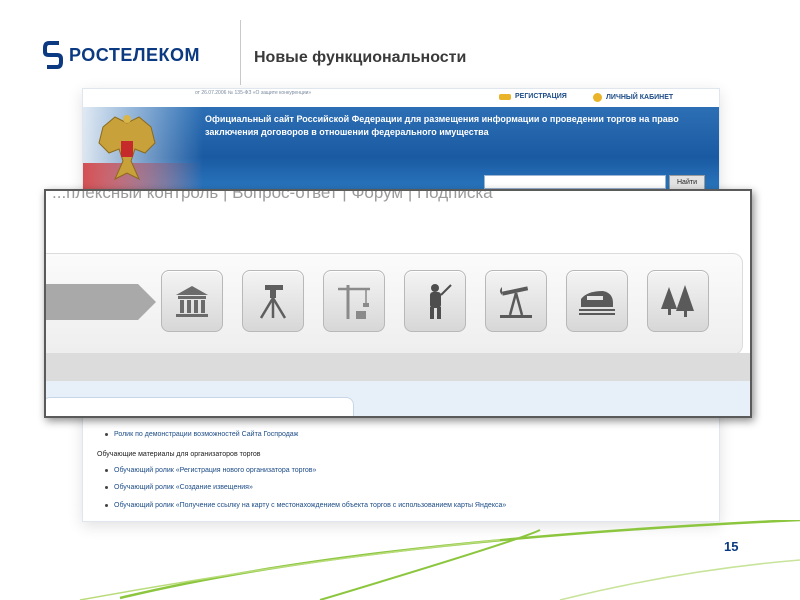  What do you see at coordinates (731, 546) in the screenshot?
I see `page-number: 15` at bounding box center [731, 546].